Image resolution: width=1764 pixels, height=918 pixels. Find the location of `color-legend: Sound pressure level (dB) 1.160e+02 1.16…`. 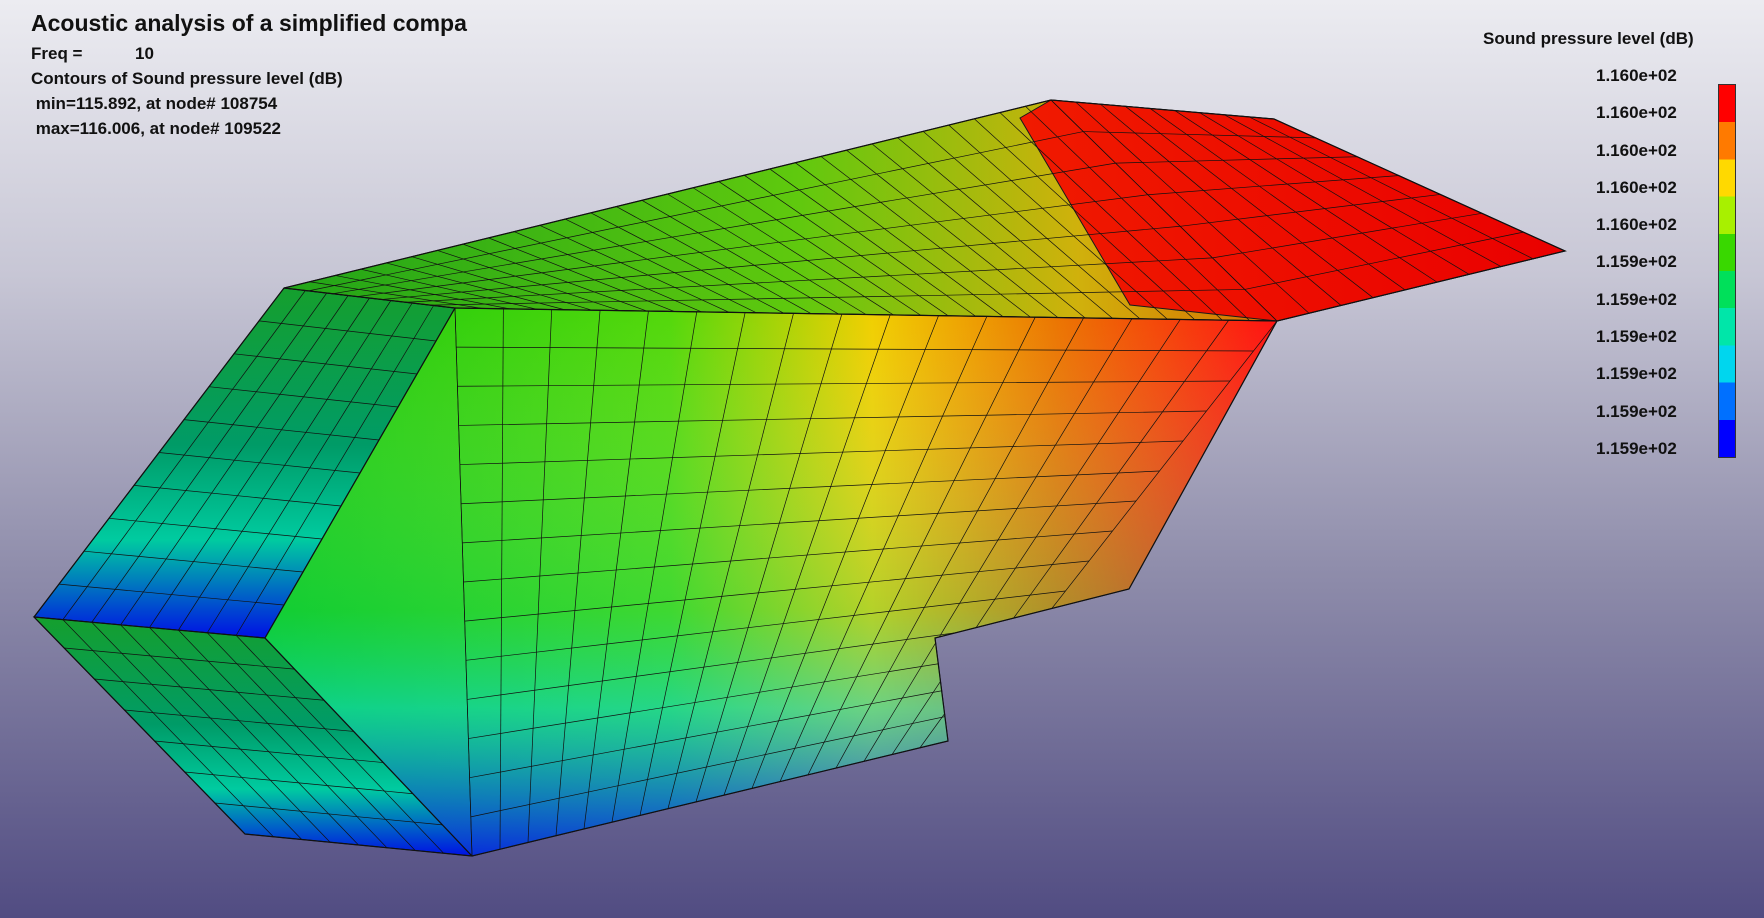

color-legend: Sound pressure level (dB) 1.160e+02 1.16… is located at coordinates (1612, 246).